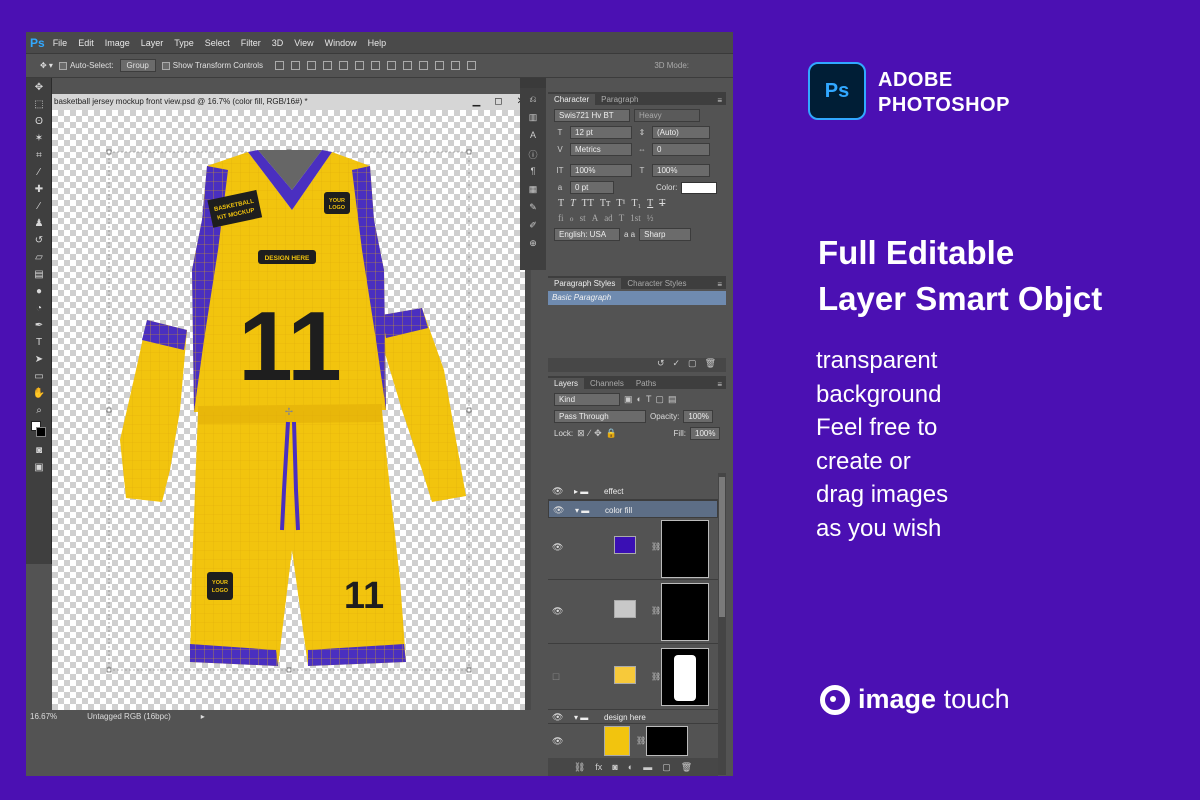  Describe the element at coordinates (533, 100) in the screenshot. I see `history-panel-icon: ⎌` at that location.